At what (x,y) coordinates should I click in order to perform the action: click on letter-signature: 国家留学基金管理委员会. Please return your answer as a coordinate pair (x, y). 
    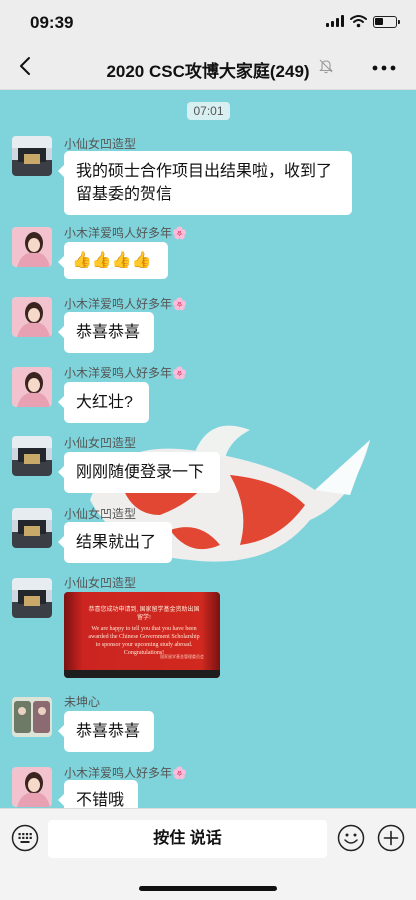
    Looking at the image, I should click on (182, 656).